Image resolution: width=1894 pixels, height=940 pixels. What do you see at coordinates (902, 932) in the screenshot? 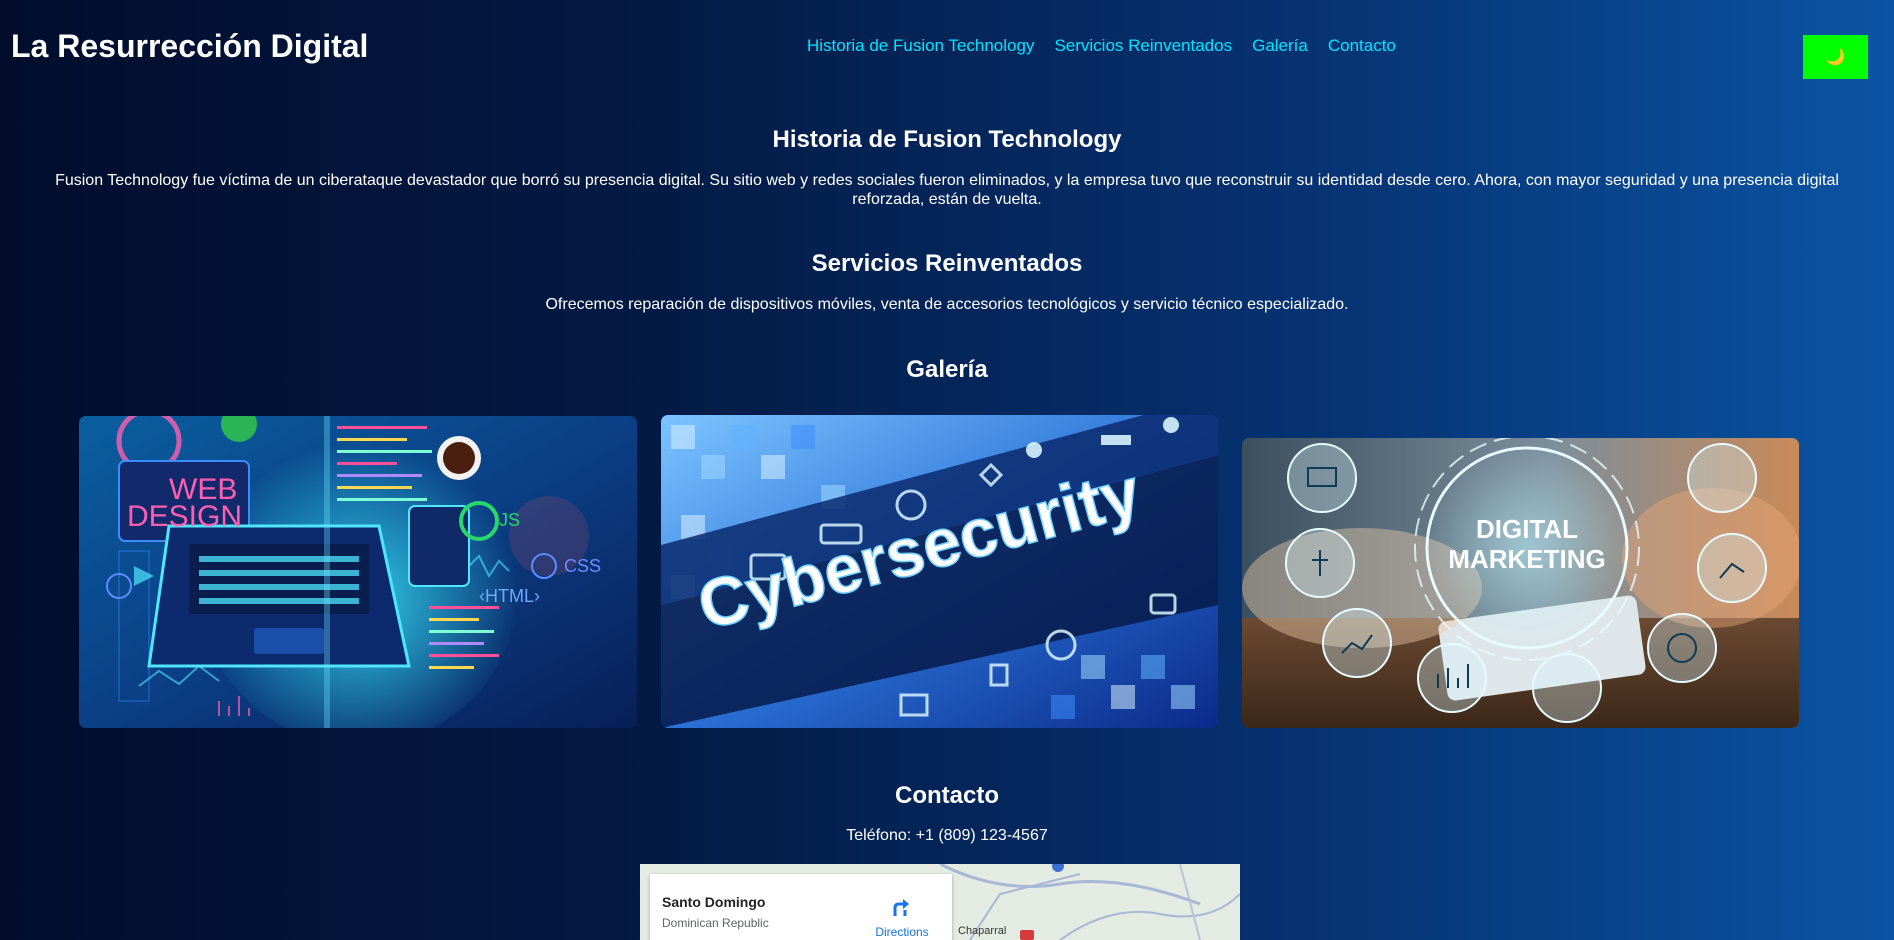
I see `directions-label: Directions` at bounding box center [902, 932].